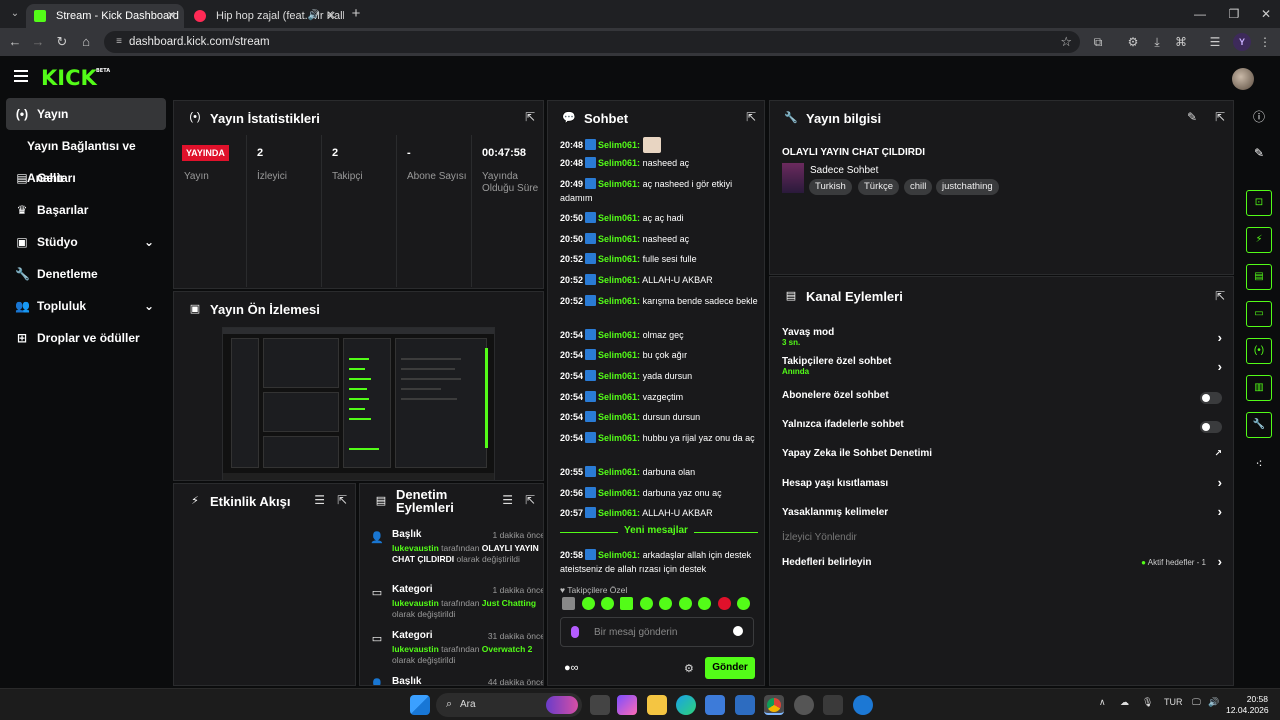 Image resolution: width=1280 pixels, height=720 pixels. What do you see at coordinates (1259, 203) in the screenshot?
I see `rail-clip-button: ⊡` at bounding box center [1259, 203].